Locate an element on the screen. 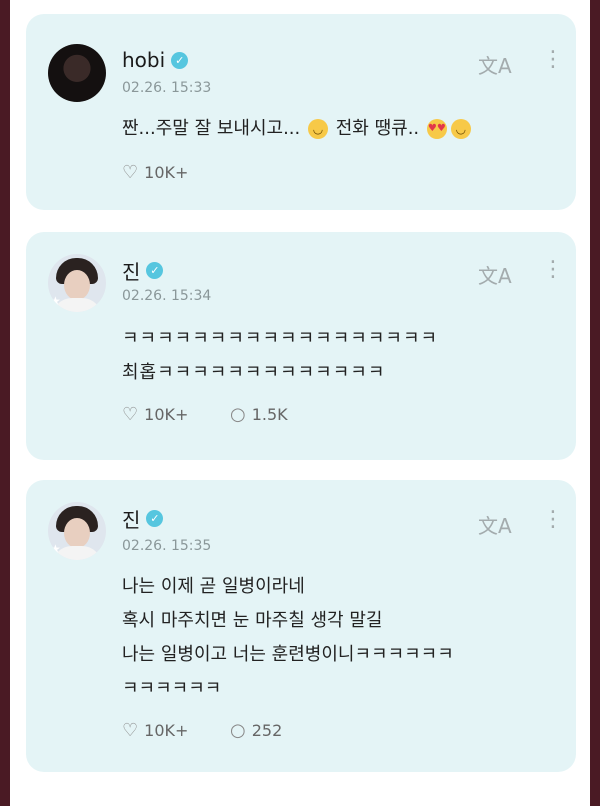 This screenshot has width=600, height=806. post-text-part: 전화 땡큐.. is located at coordinates (377, 128).